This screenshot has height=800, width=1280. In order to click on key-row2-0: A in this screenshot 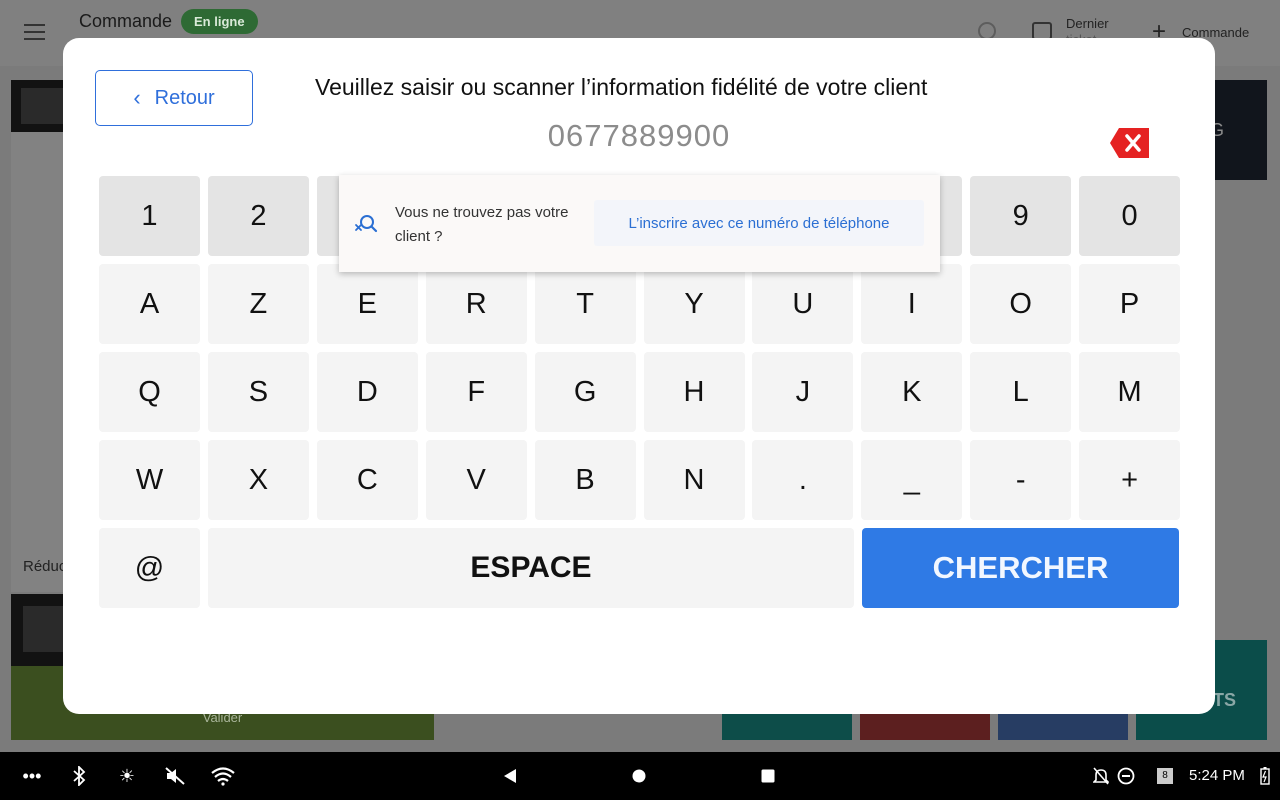, I will do `click(149, 304)`.